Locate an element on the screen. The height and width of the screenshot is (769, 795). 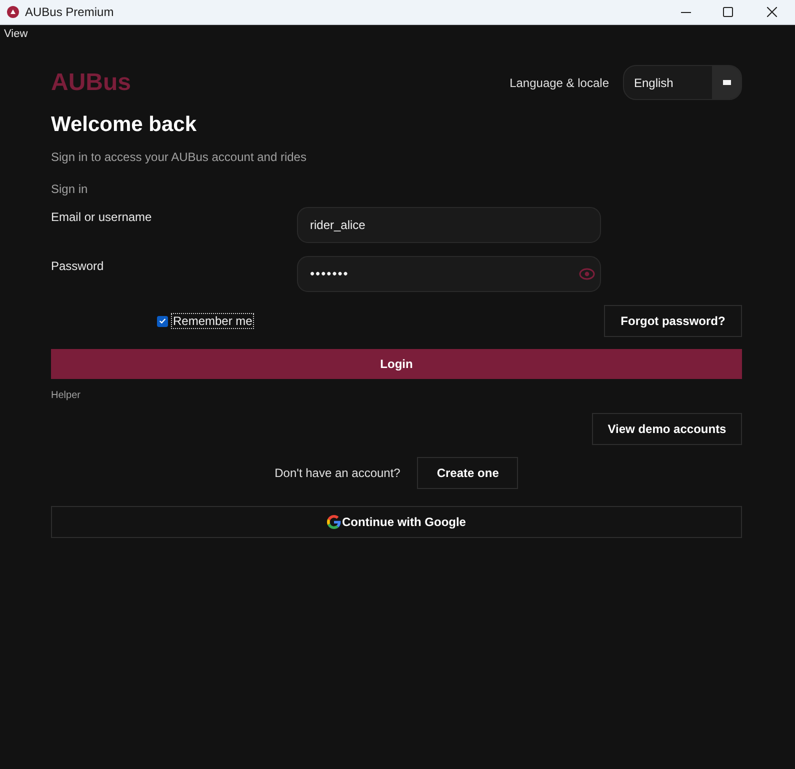
google-sign-in-button: Continue with Google is located at coordinates (396, 522).